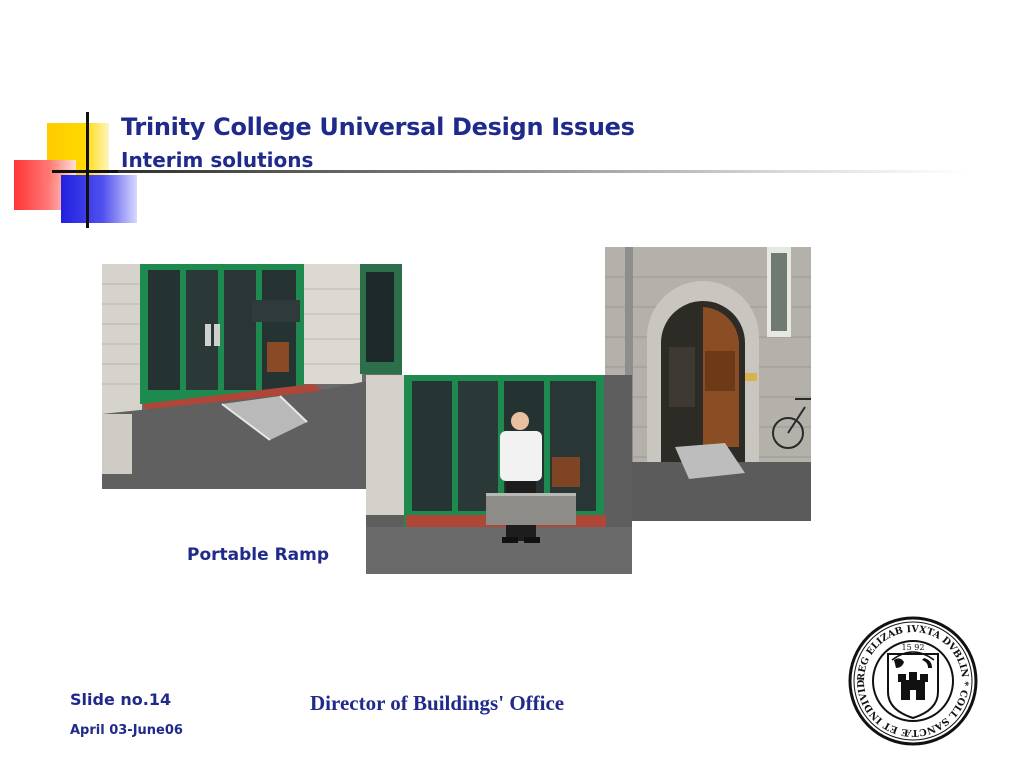  What do you see at coordinates (126, 730) in the screenshot?
I see `slide-date: April 03-June06` at bounding box center [126, 730].